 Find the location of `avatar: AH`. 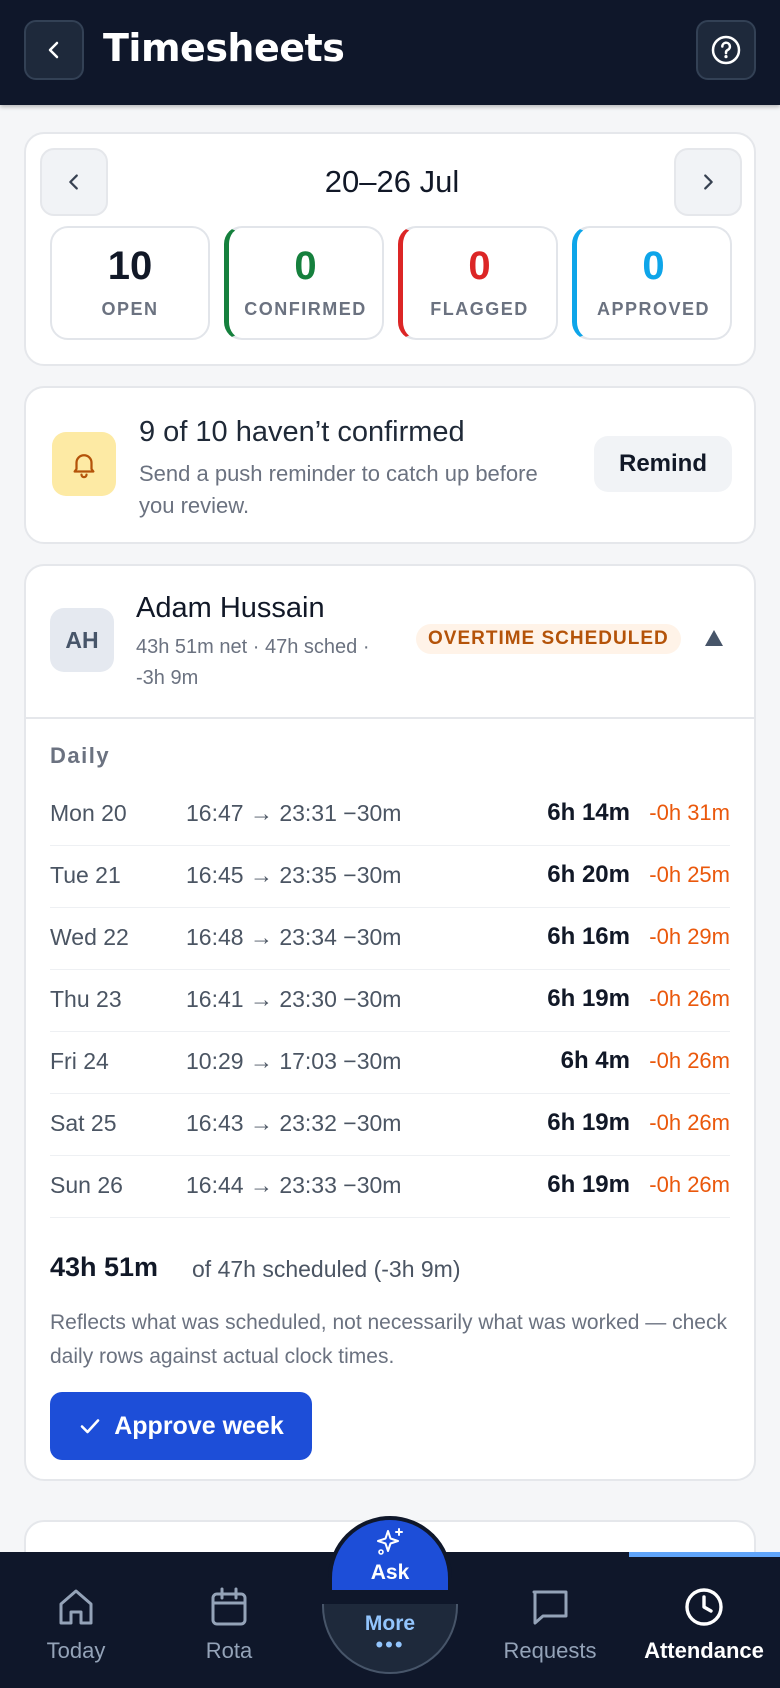

avatar: AH is located at coordinates (82, 640).